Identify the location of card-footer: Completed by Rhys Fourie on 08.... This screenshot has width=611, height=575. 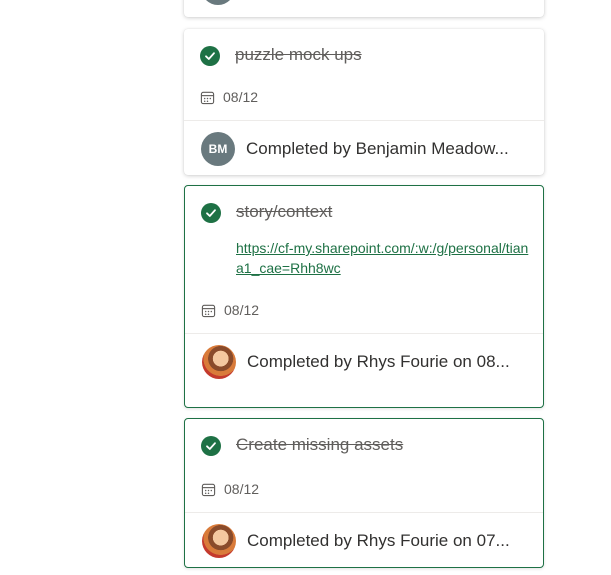
(364, 361).